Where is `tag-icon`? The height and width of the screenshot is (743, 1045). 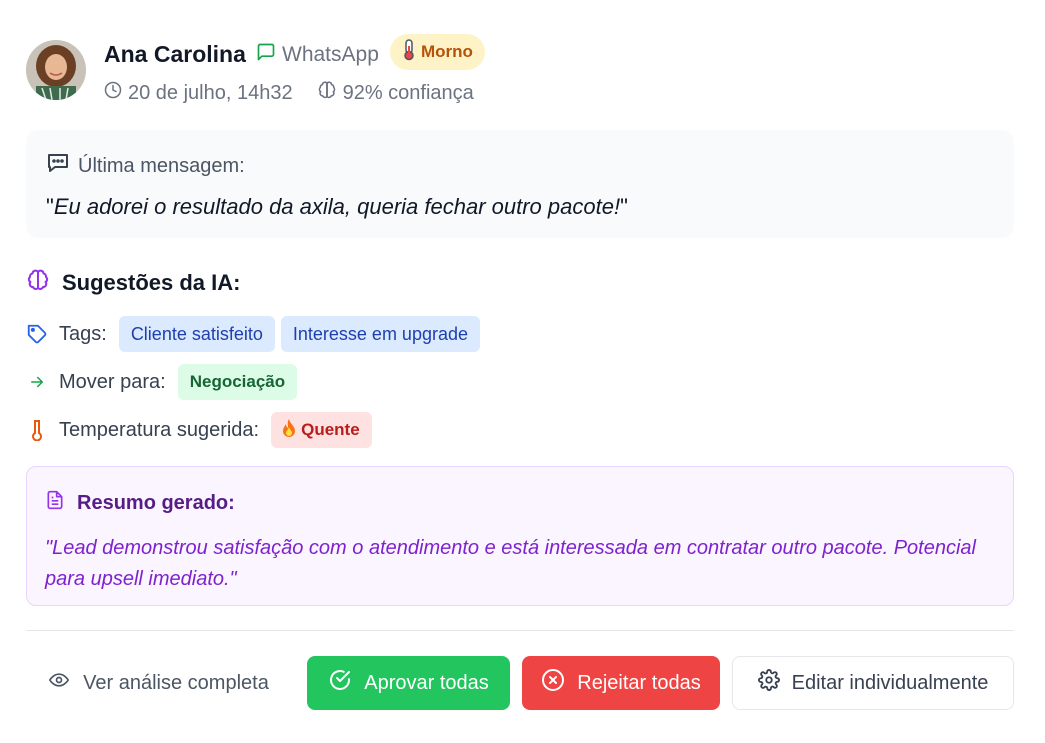 tag-icon is located at coordinates (37, 334).